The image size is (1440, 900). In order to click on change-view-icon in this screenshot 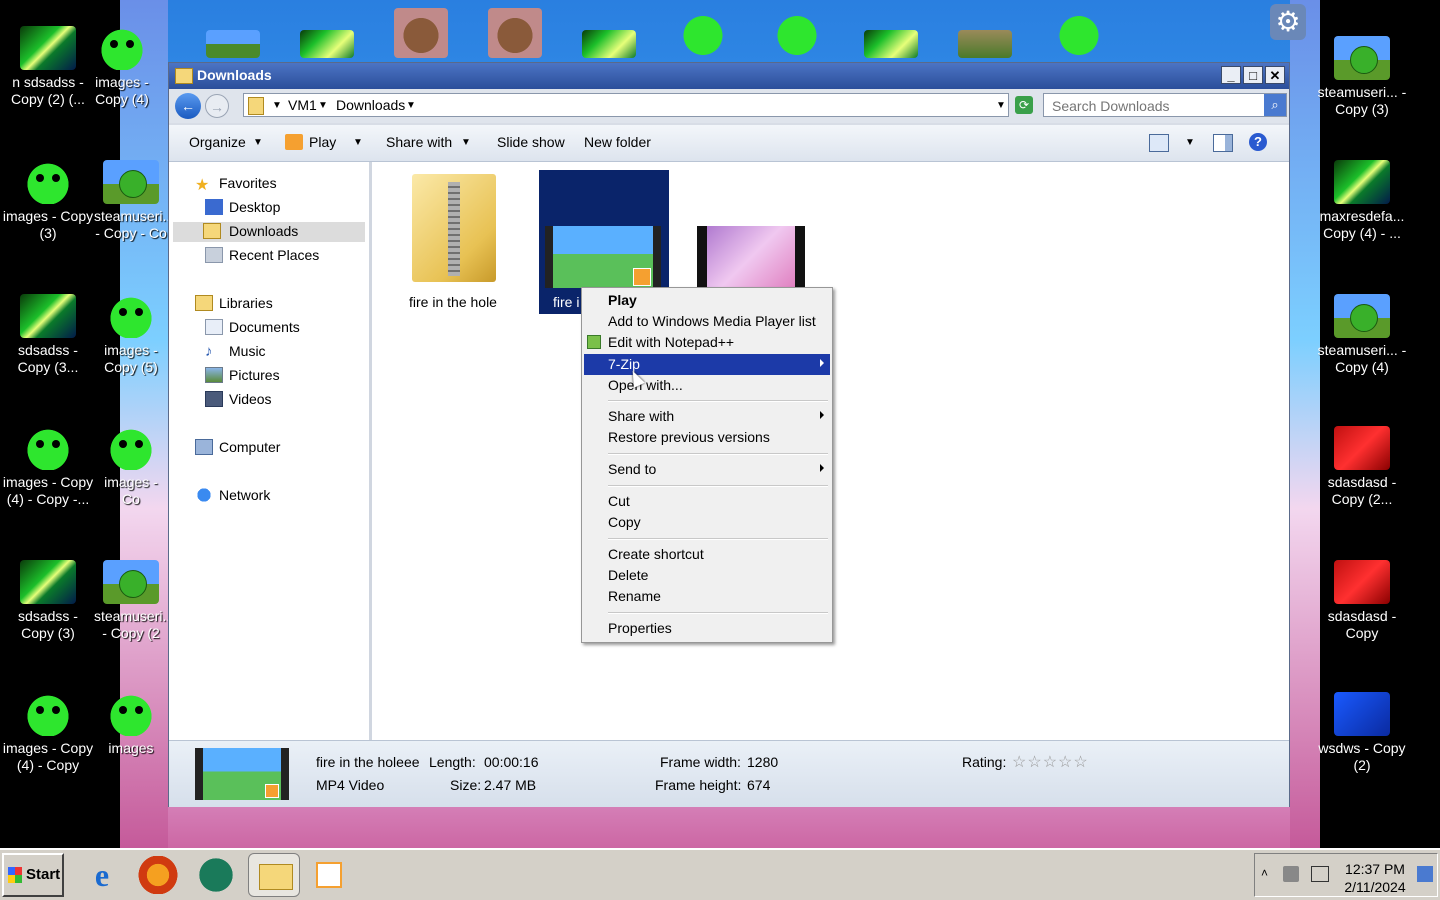, I will do `click(1159, 143)`.